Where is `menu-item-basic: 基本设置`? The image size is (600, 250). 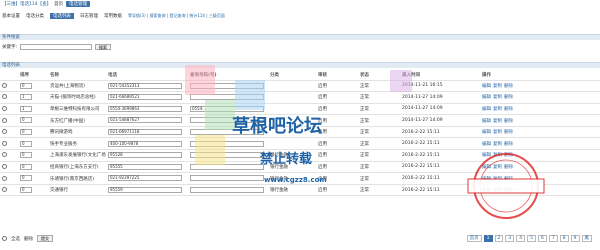
menu-item-basic: 基本设置 is located at coordinates (11, 16).